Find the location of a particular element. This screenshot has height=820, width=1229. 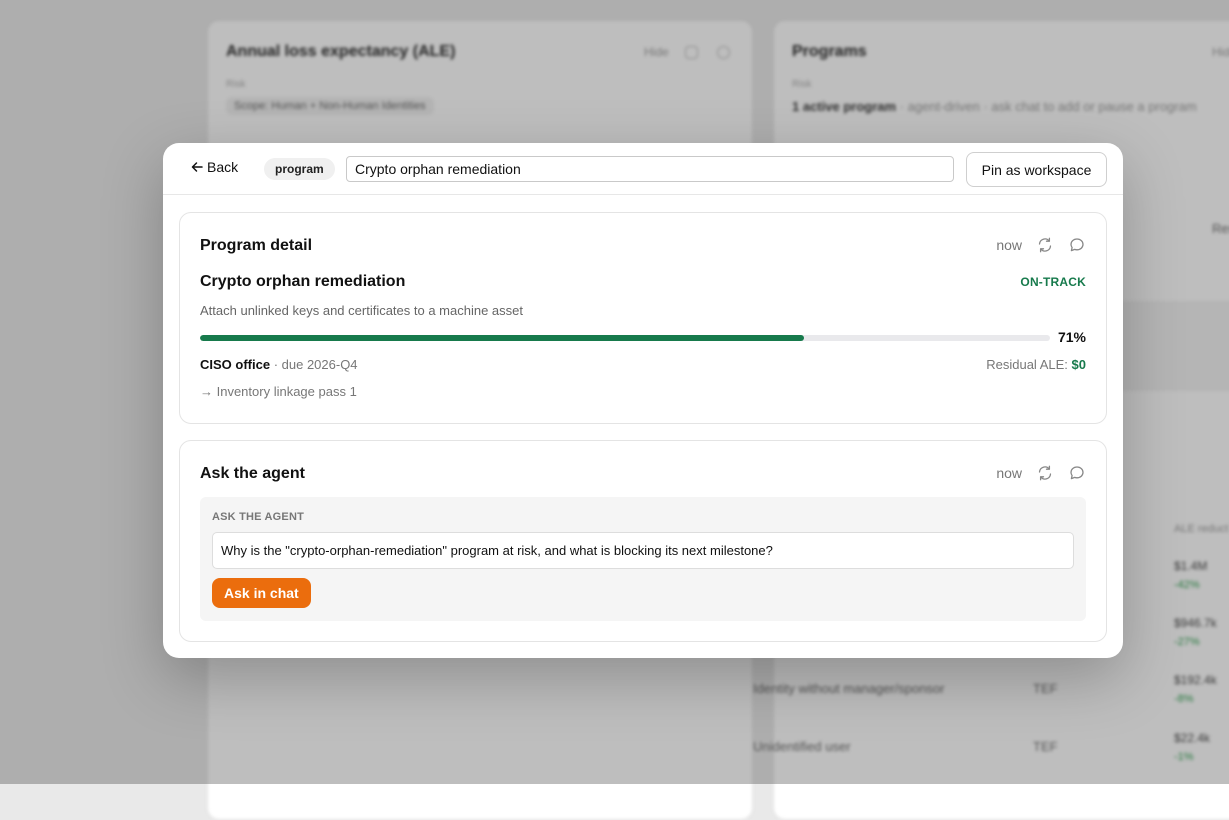

residual-ale-label: Residual ALE: is located at coordinates (1027, 364).